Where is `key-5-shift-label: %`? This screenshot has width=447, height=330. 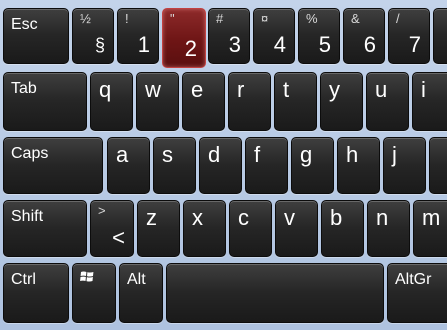
key-5-shift-label: % is located at coordinates (312, 18).